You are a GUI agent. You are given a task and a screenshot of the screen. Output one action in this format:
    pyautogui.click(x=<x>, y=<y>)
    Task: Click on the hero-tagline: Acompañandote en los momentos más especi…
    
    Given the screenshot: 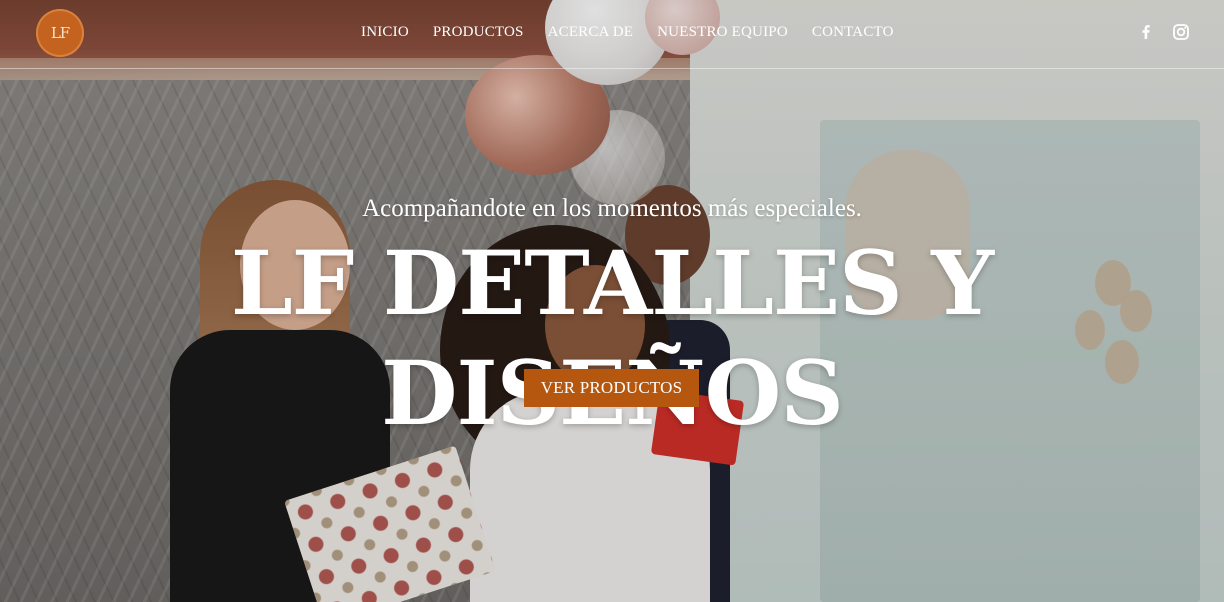 What is the action you would take?
    pyautogui.click(x=612, y=208)
    